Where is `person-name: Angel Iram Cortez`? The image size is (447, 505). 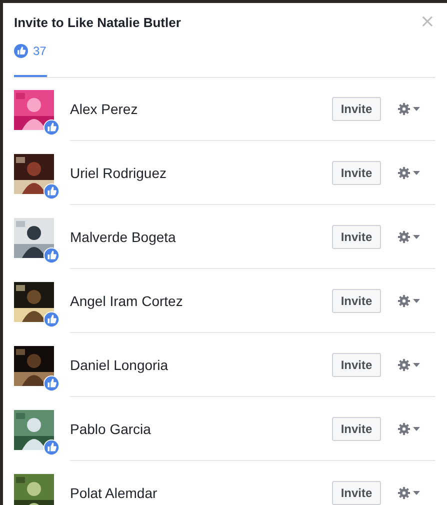
person-name: Angel Iram Cortez is located at coordinates (127, 300).